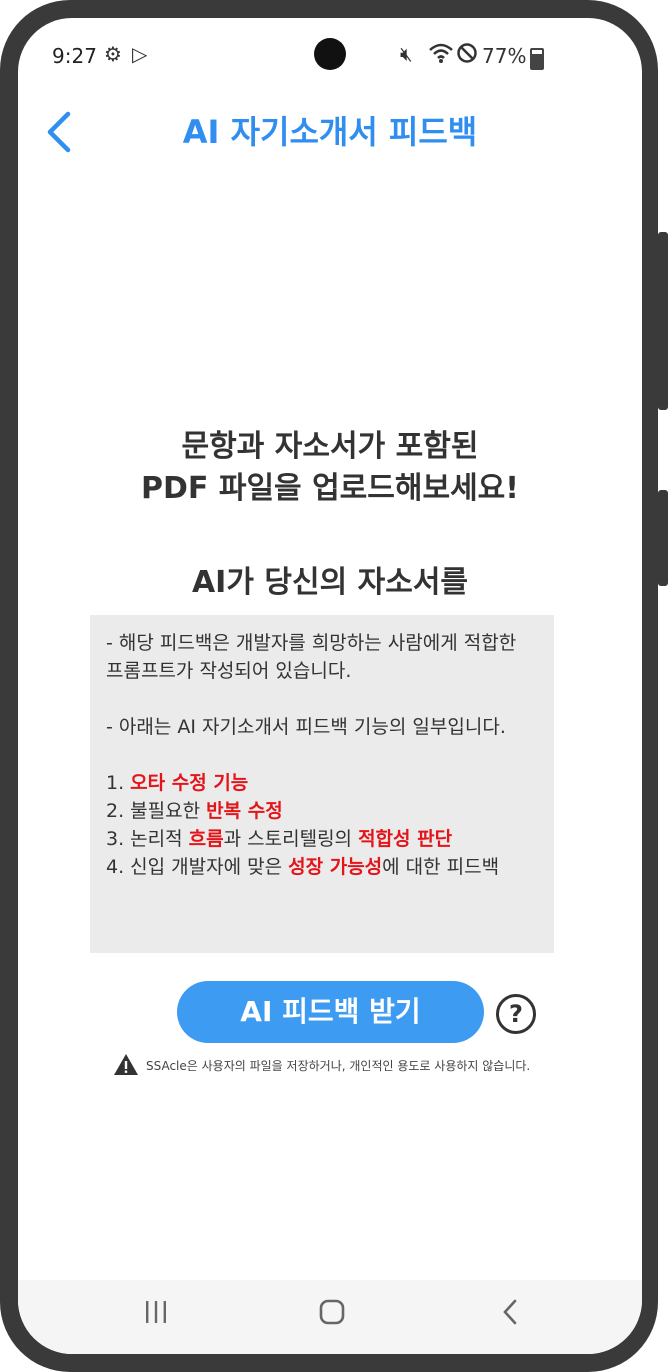  What do you see at coordinates (291, 839) in the screenshot?
I see `feature-text: 과 스토리텔링의` at bounding box center [291, 839].